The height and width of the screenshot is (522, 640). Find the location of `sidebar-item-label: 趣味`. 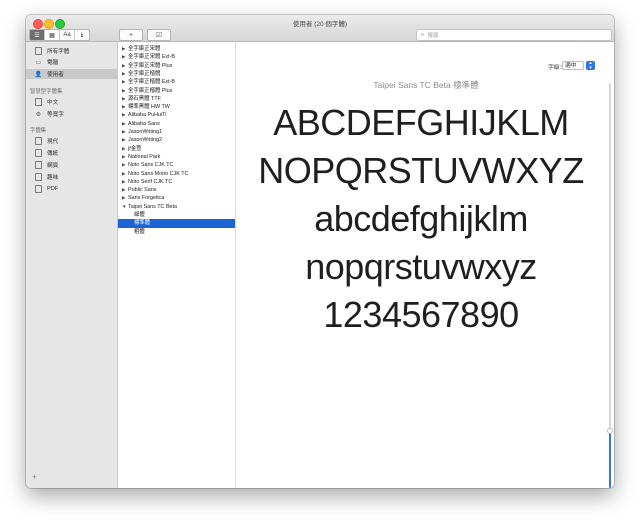

sidebar-item-label: 趣味 is located at coordinates (53, 178).